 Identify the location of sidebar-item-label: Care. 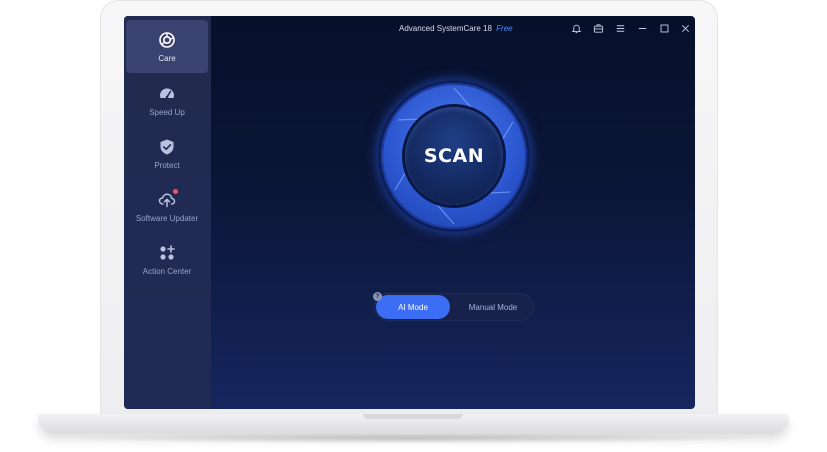
(167, 58).